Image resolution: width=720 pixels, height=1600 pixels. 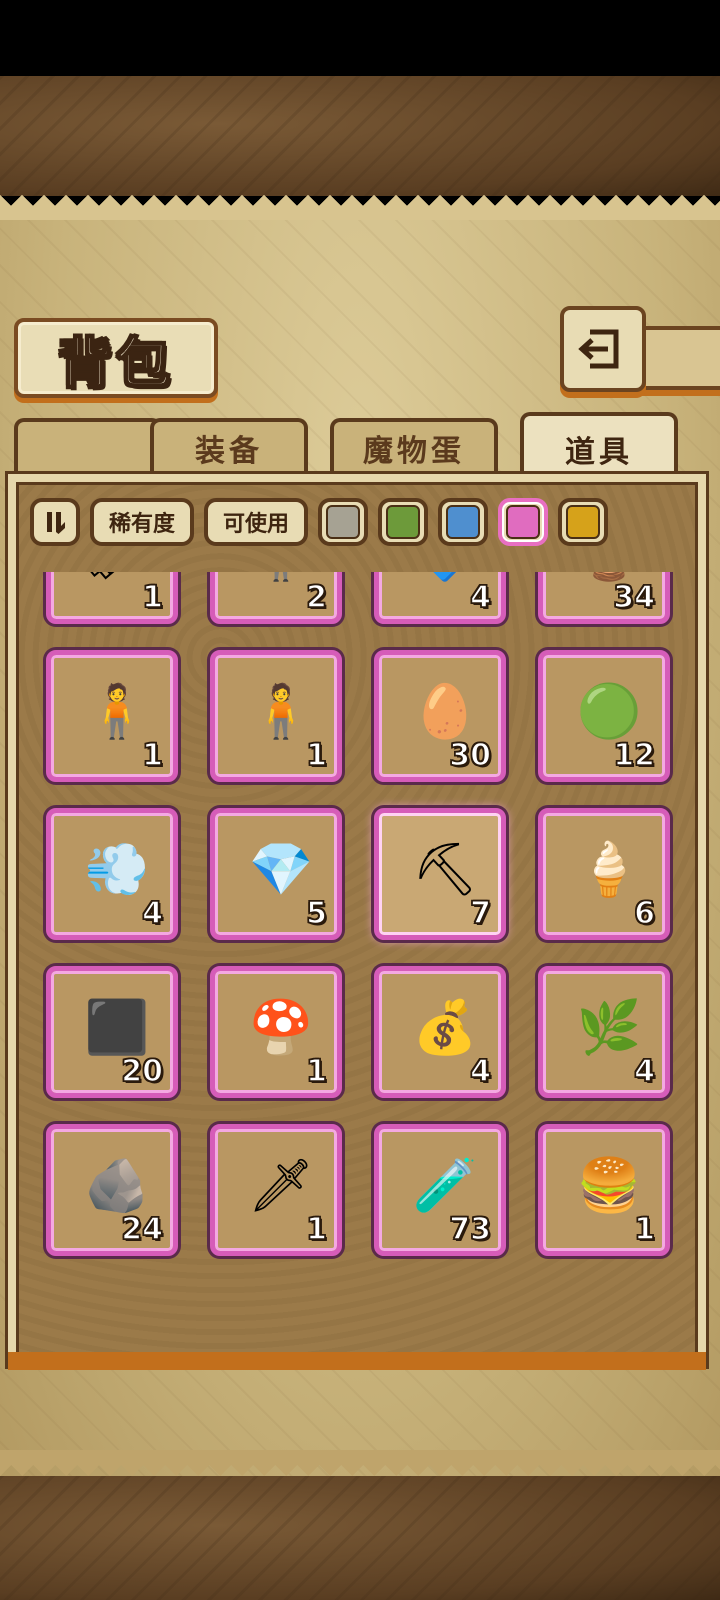 I want to click on rarity-sort-button: 稀有度, so click(x=142, y=522).